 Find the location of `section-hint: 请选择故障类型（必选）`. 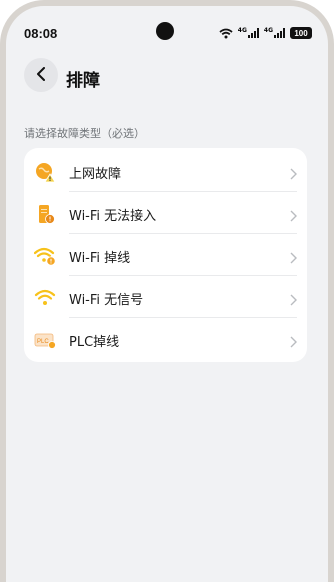

section-hint: 请选择故障类型（必选） is located at coordinates (84, 133).